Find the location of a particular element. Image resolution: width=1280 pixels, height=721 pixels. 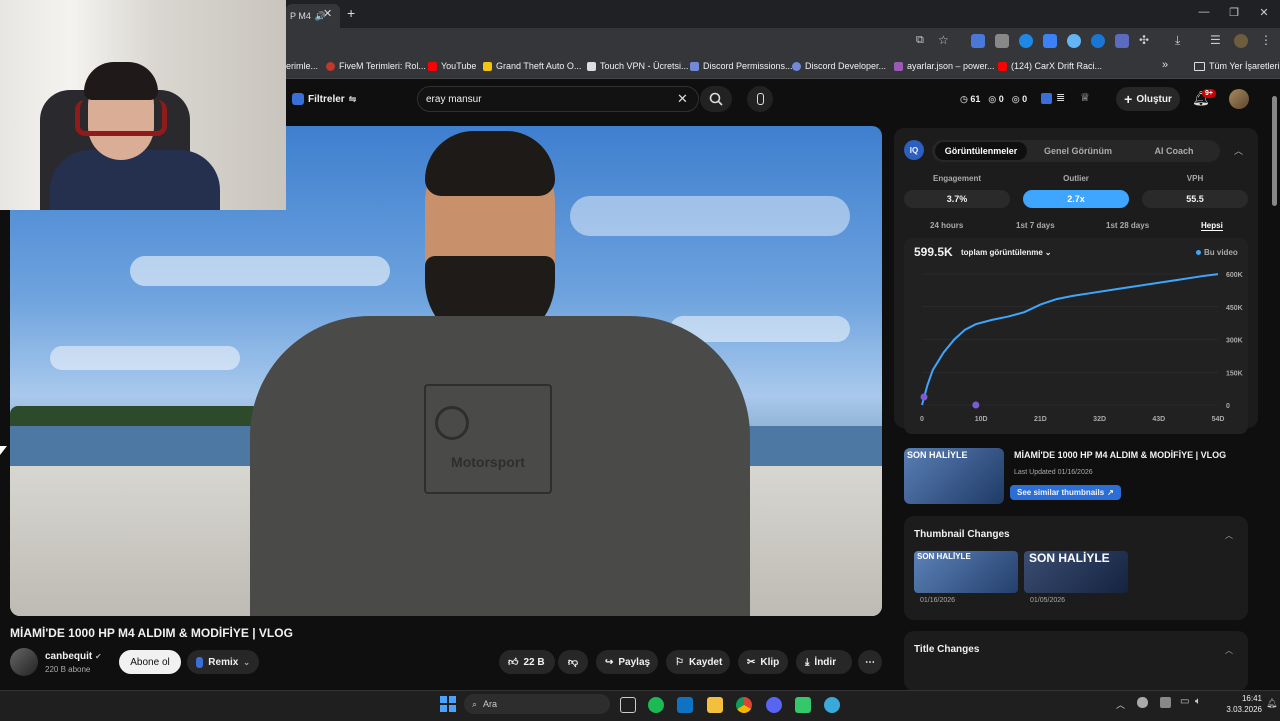

all-bookmarks-folder: Tüm Yer İşaretleri is located at coordinates (1237, 66).